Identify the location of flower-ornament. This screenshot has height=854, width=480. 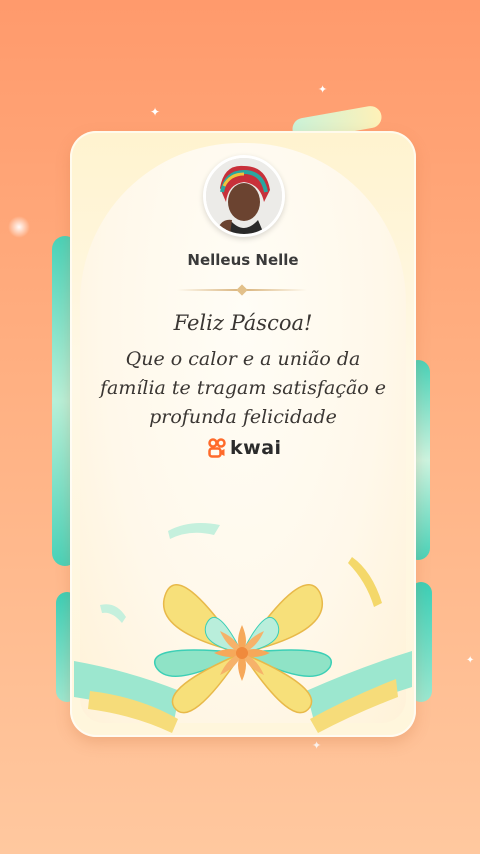
(243, 658).